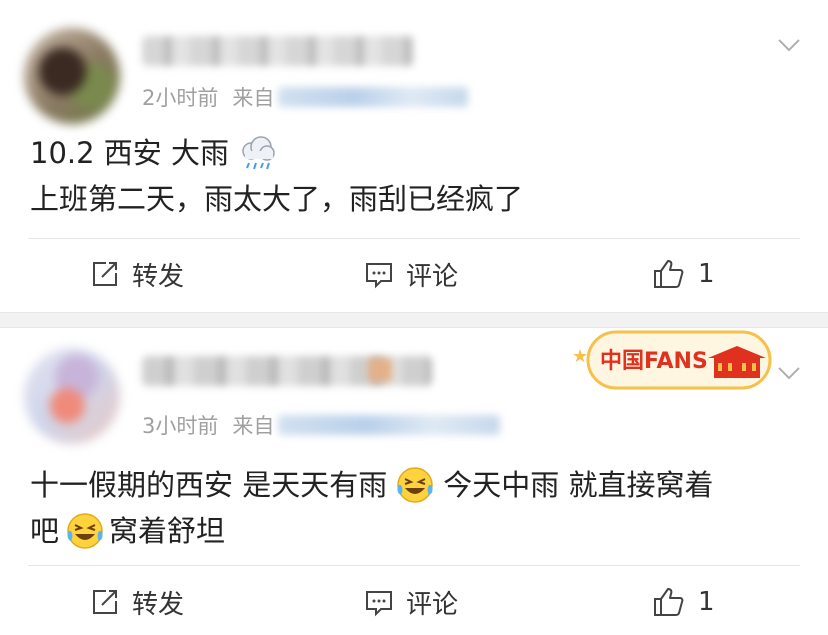  Describe the element at coordinates (578, 485) in the screenshot. I see `content-text: 今天中雨 就直接窝着` at that location.